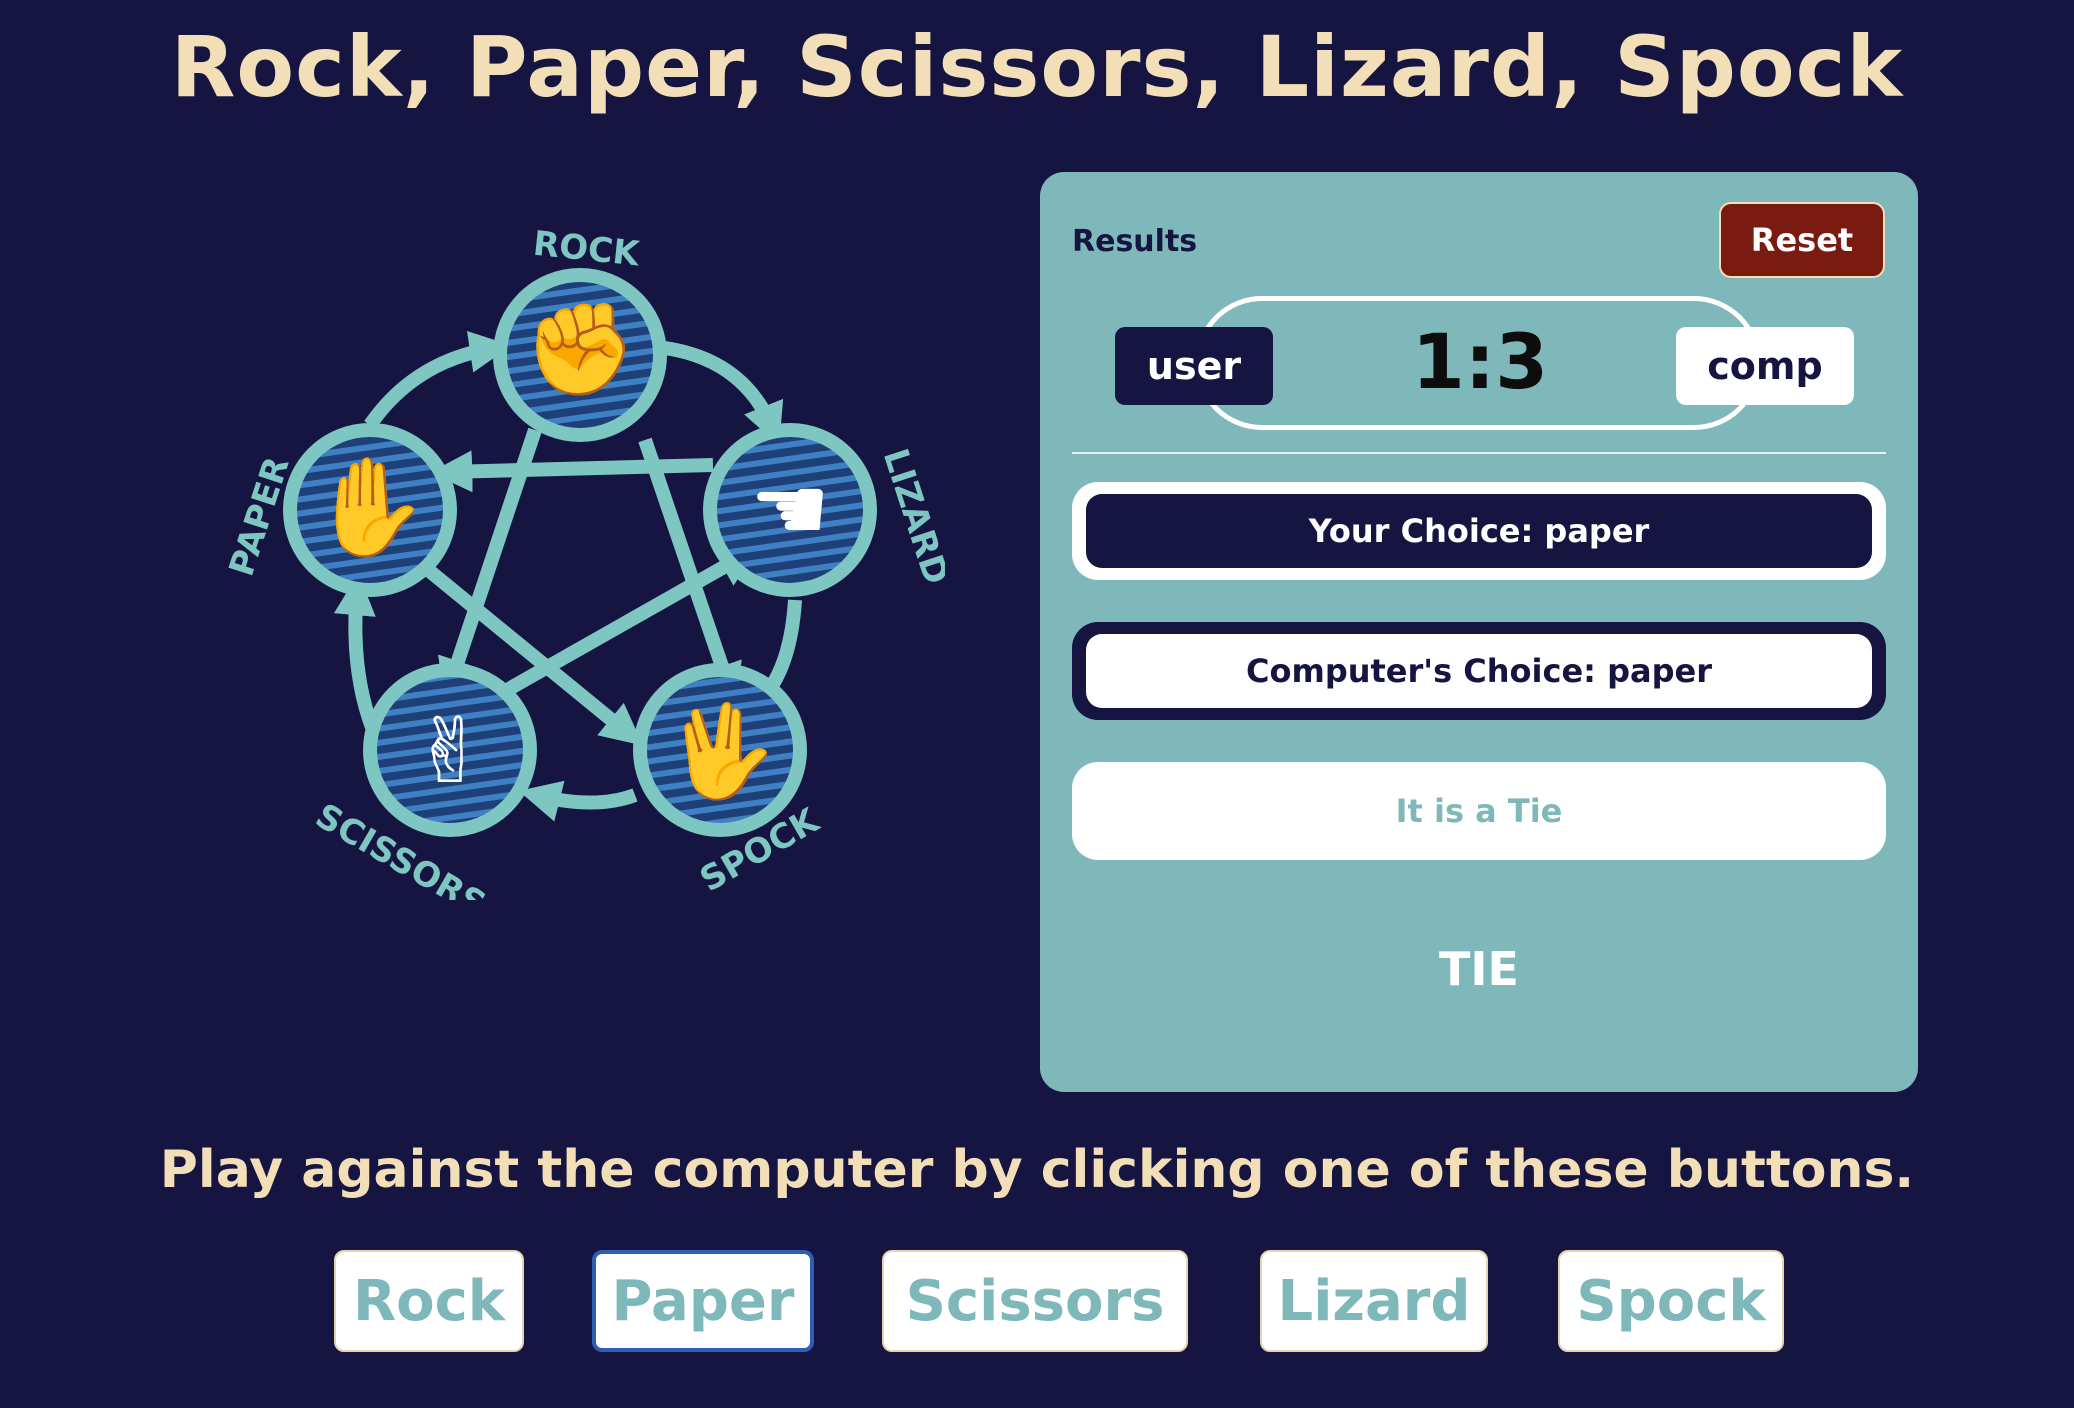  What do you see at coordinates (1480, 361) in the screenshot?
I see `score-value: 1:3` at bounding box center [1480, 361].